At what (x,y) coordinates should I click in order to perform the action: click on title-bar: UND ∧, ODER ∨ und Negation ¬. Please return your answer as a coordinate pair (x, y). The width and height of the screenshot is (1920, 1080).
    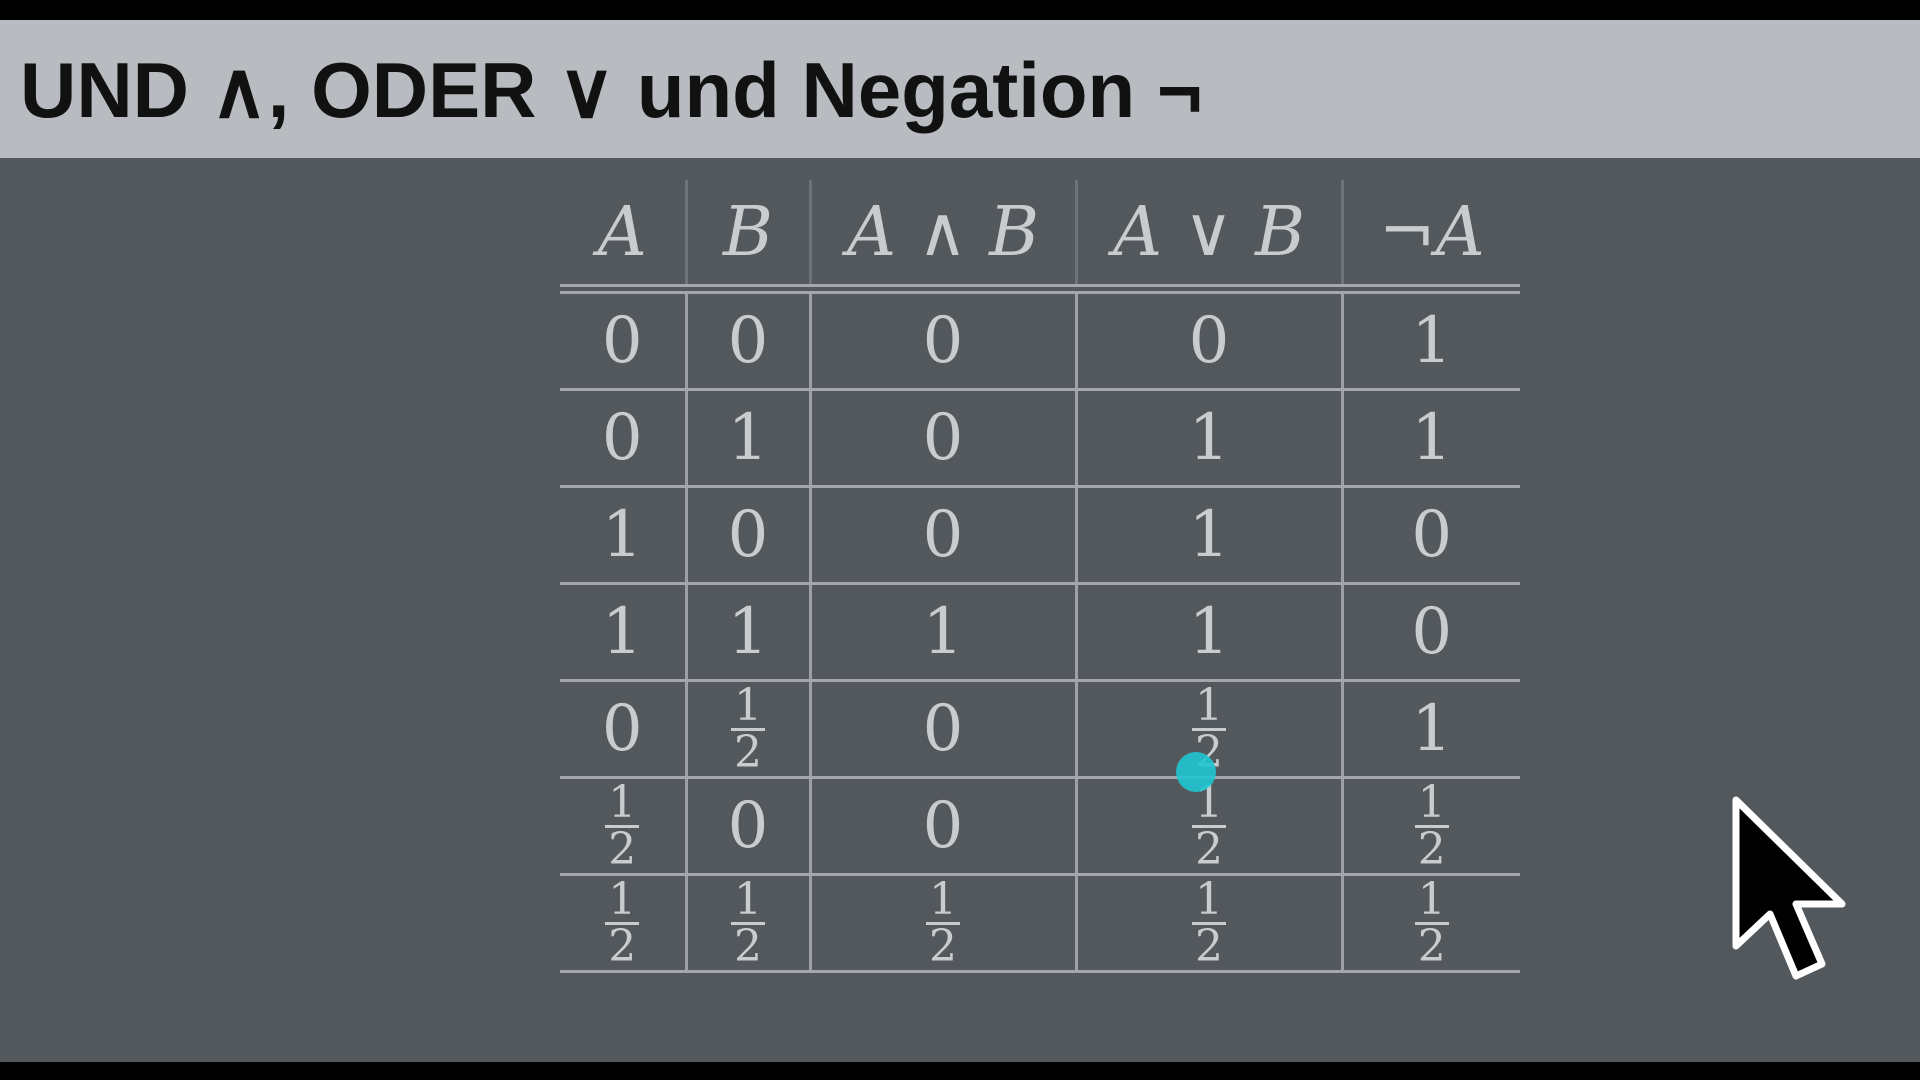
    Looking at the image, I should click on (960, 89).